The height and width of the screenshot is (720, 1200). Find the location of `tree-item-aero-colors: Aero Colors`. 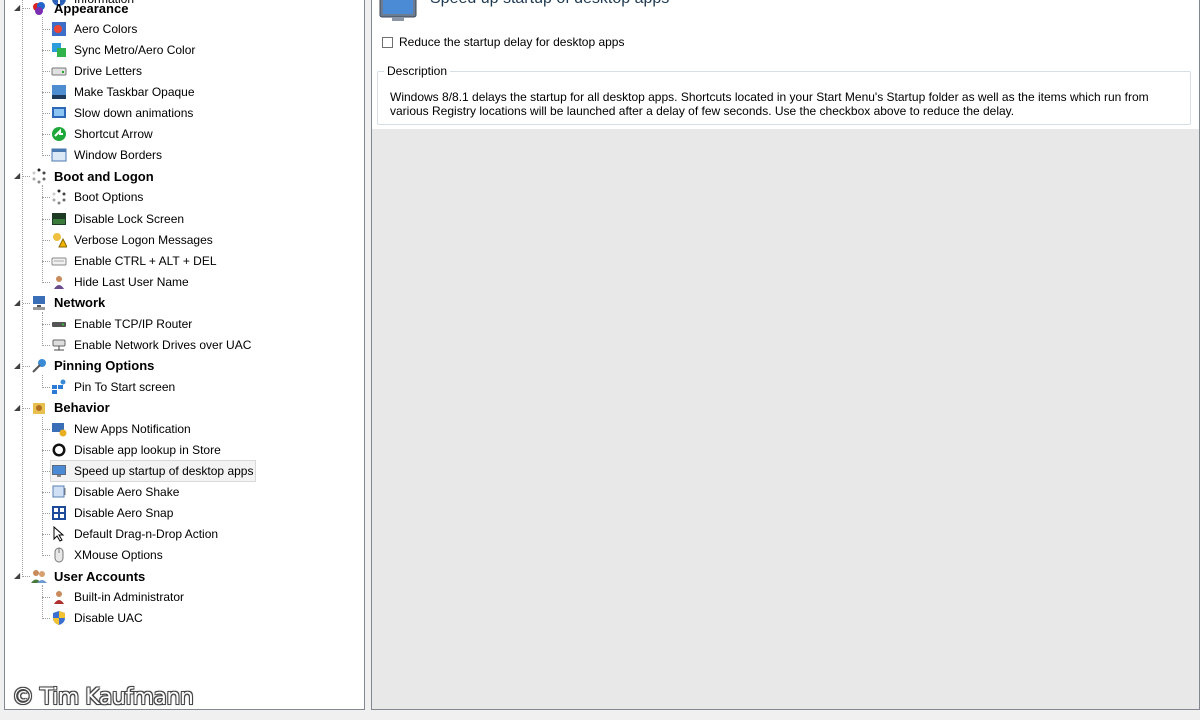

tree-item-aero-colors: Aero Colors is located at coordinates (95, 29).